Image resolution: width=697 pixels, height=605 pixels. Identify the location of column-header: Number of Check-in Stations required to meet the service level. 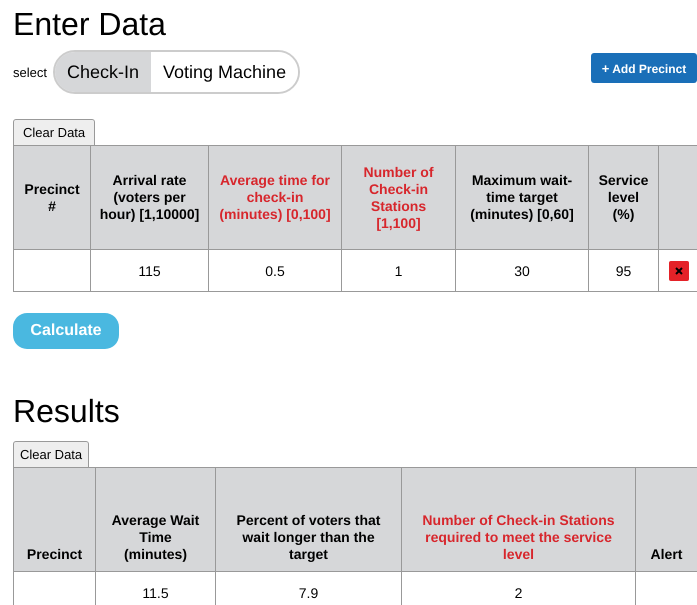
(518, 537).